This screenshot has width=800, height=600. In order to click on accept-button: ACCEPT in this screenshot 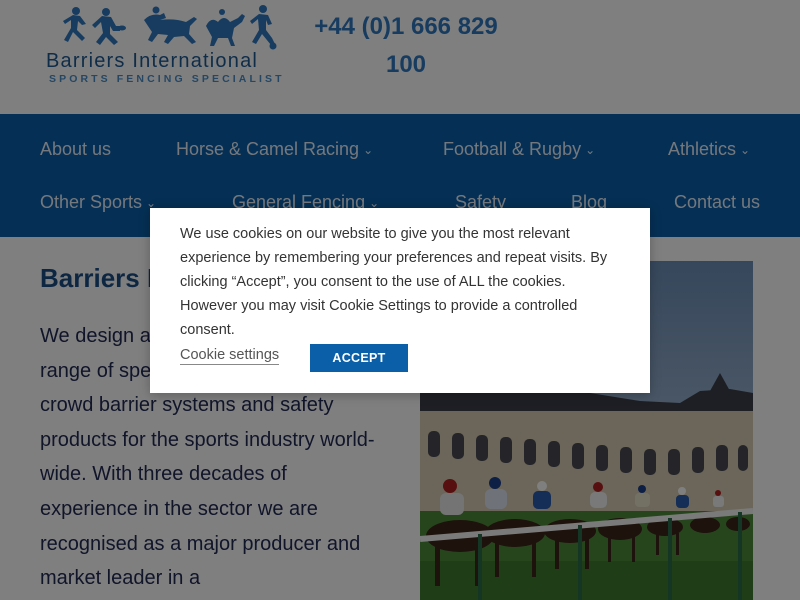, I will do `click(359, 358)`.